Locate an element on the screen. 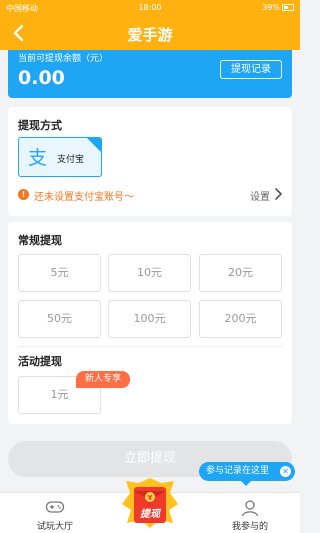 This screenshot has height=533, width=320. withdraw-record-button: 提现记录 is located at coordinates (251, 69).